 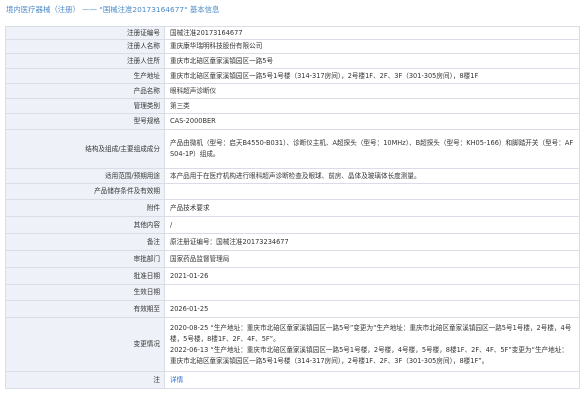 What do you see at coordinates (85, 106) in the screenshot?
I see `label-management-class: 管理类别` at bounding box center [85, 106].